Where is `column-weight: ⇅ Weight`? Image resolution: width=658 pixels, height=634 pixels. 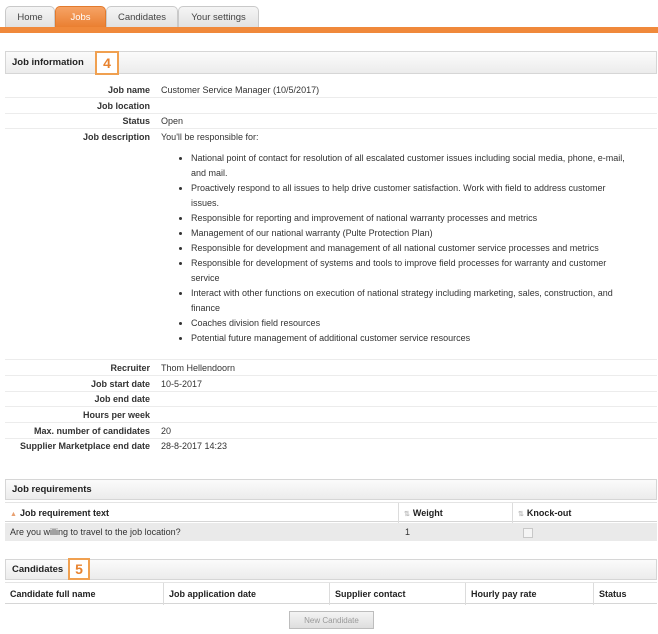 column-weight: ⇅ Weight is located at coordinates (455, 513).